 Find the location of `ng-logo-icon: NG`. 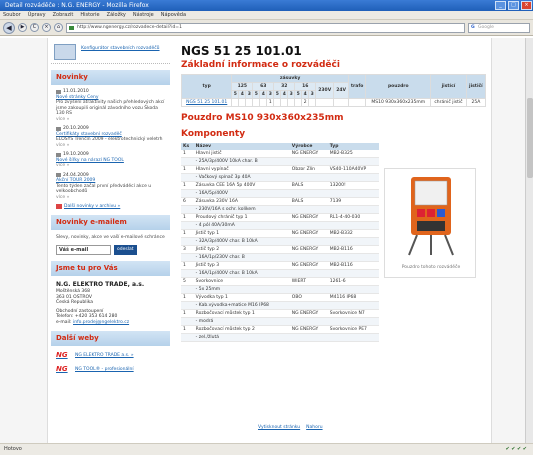

ng-logo-icon: NG is located at coordinates (62, 355).